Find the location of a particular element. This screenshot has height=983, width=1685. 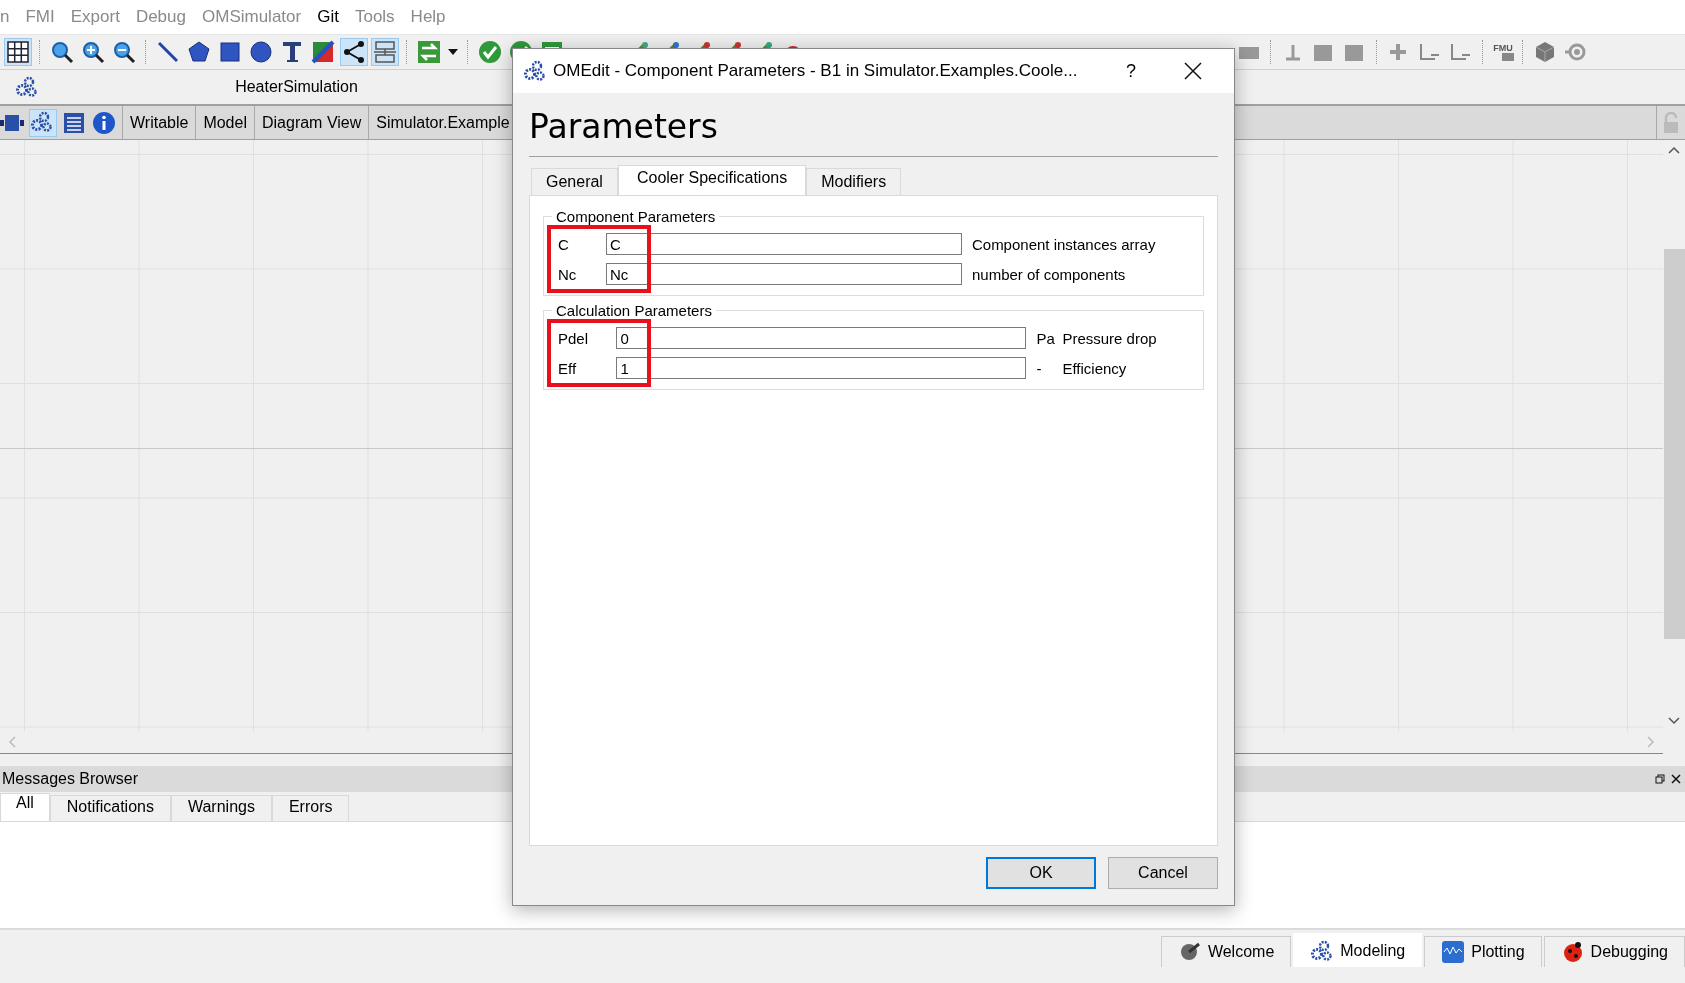

parameter-description: Efficiency is located at coordinates (1094, 368).